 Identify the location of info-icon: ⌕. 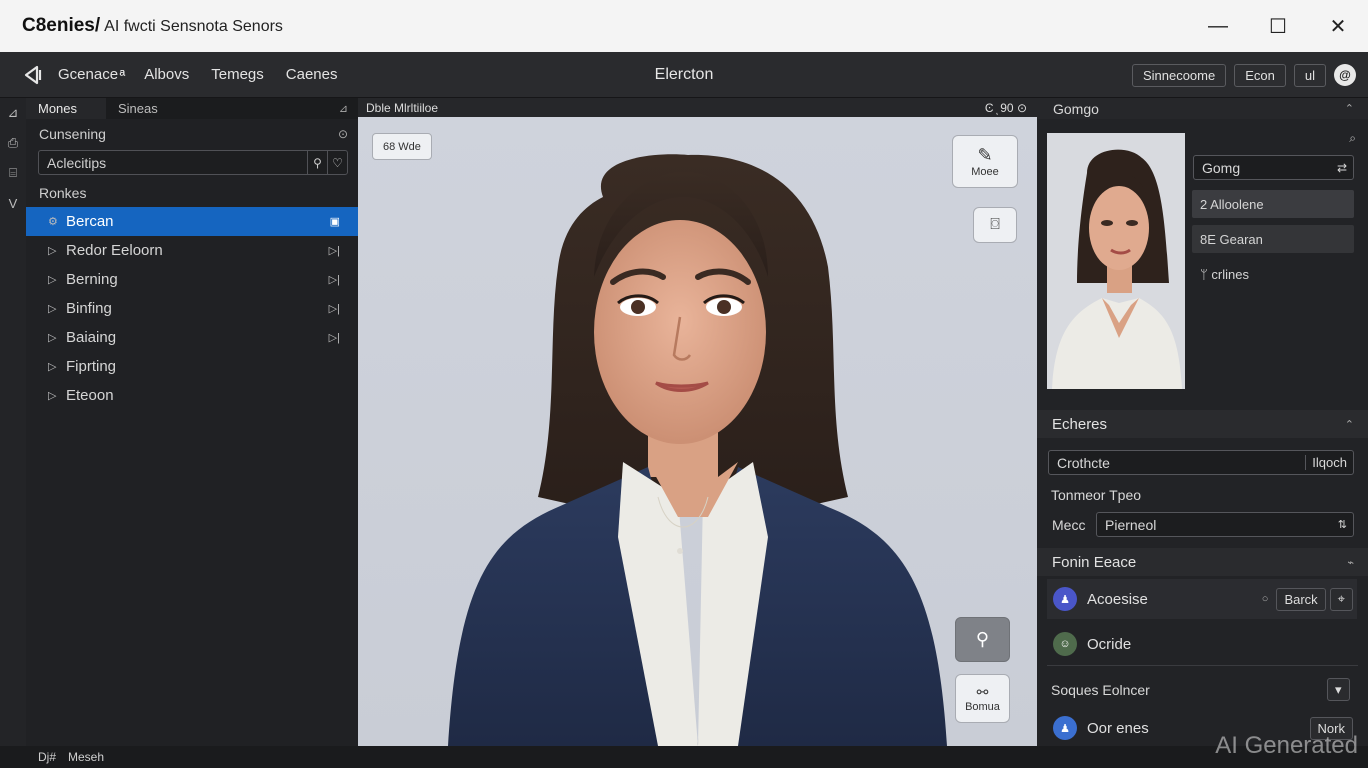
(1352, 138).